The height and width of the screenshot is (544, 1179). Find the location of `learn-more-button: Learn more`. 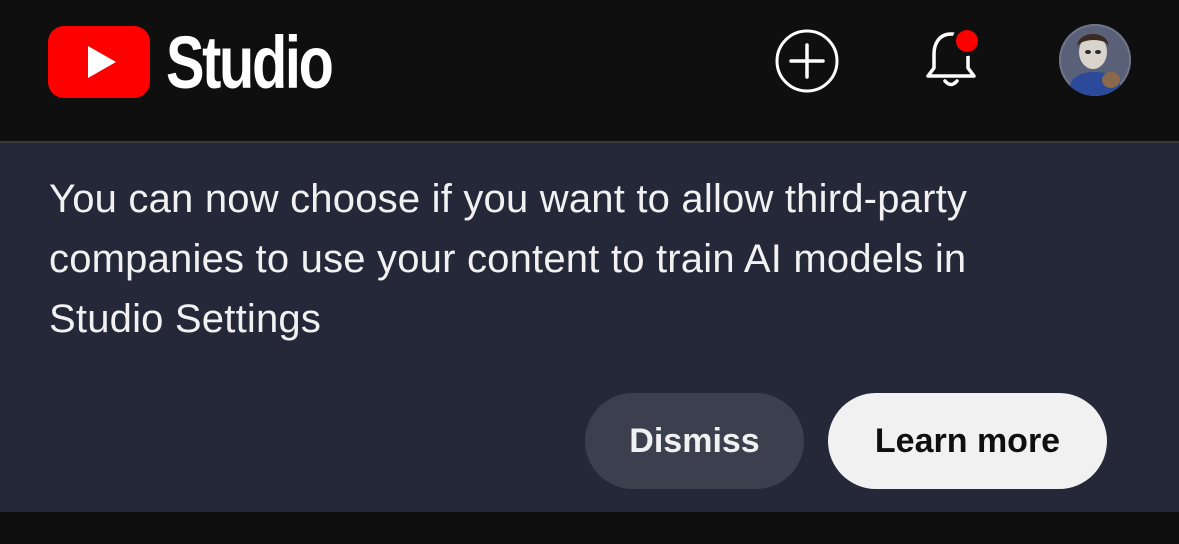

learn-more-button: Learn more is located at coordinates (967, 441).